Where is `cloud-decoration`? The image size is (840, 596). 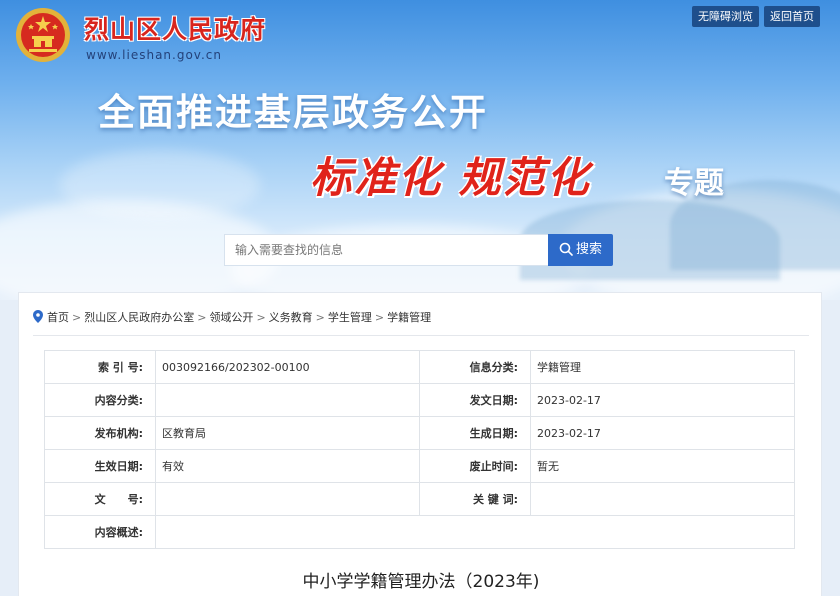 cloud-decoration is located at coordinates (160, 185).